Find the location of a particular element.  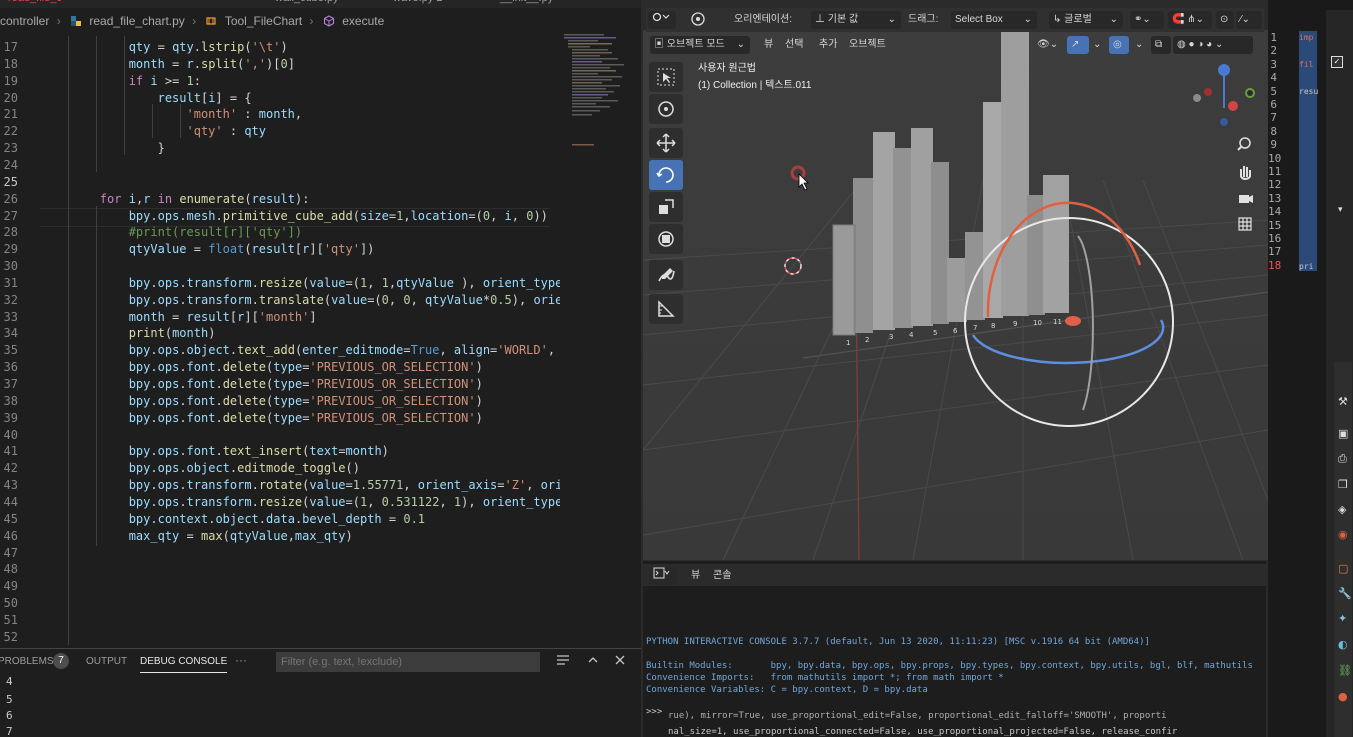

pivot-point-dropdown: ⚭⌄ is located at coordinates (1147, 20).